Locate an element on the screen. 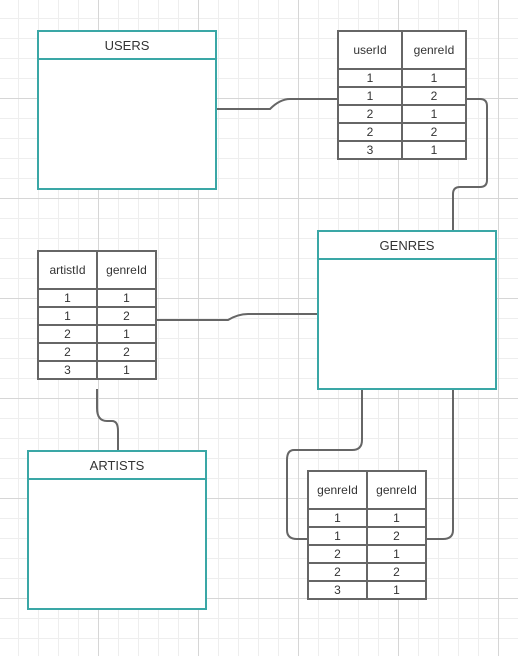 The image size is (518, 656). column-header: userId is located at coordinates (370, 50).